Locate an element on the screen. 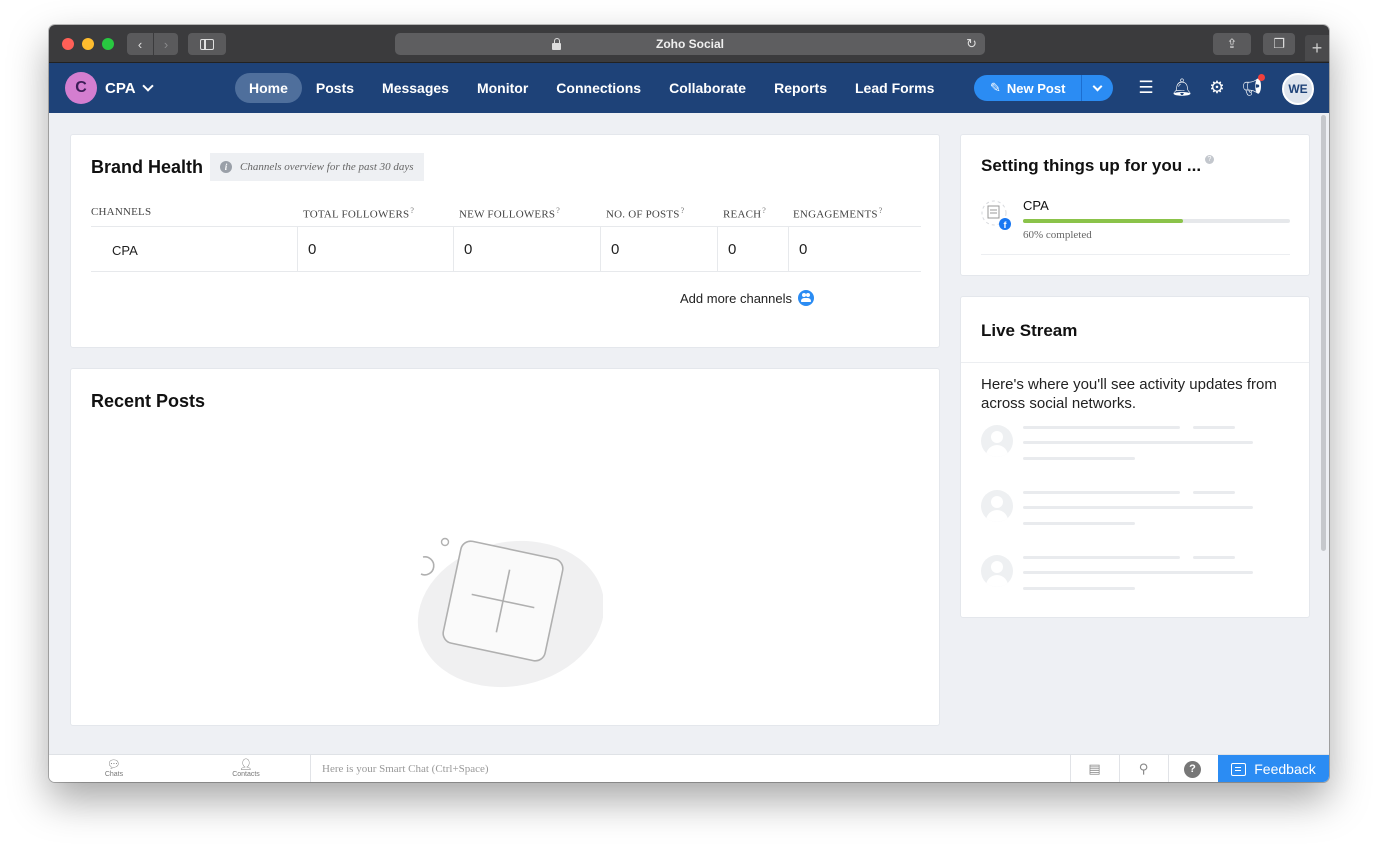 The width and height of the screenshot is (1378, 856). nav-monitor: Monitor is located at coordinates (502, 88).